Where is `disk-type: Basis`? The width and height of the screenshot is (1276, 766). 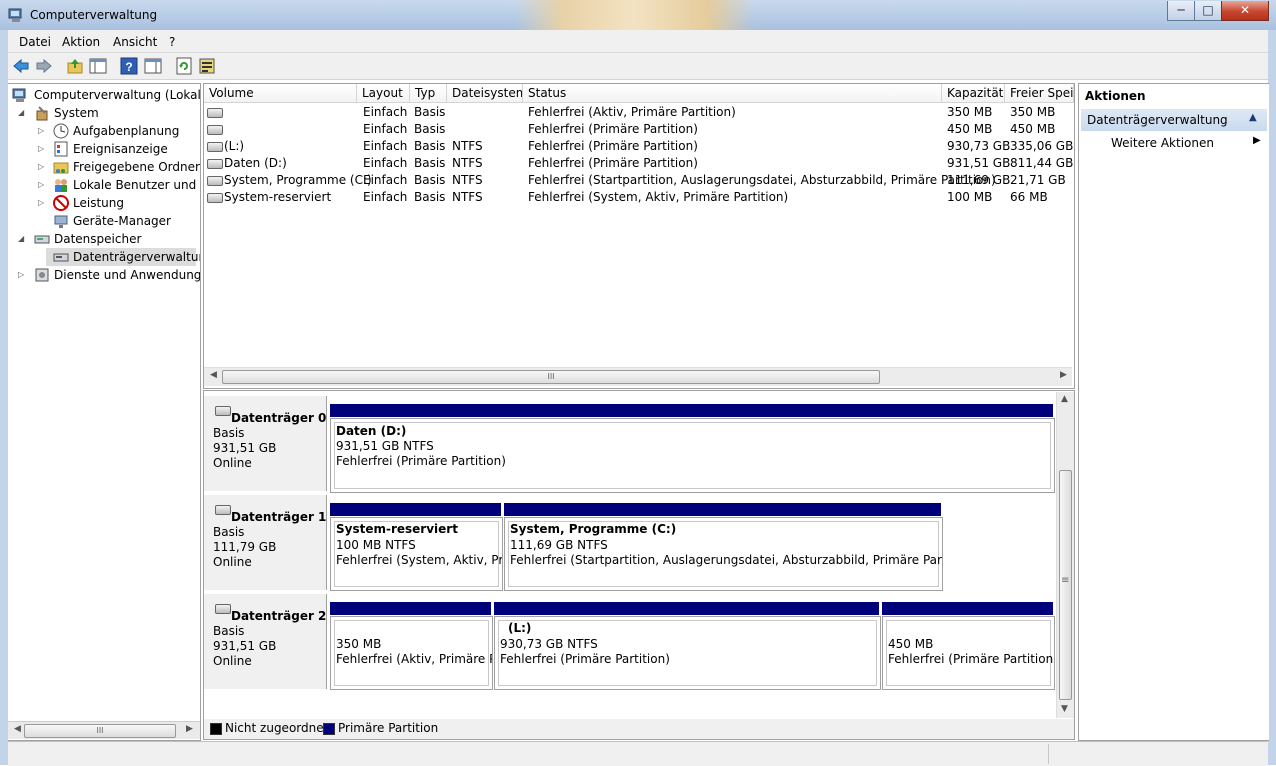 disk-type: Basis is located at coordinates (229, 433).